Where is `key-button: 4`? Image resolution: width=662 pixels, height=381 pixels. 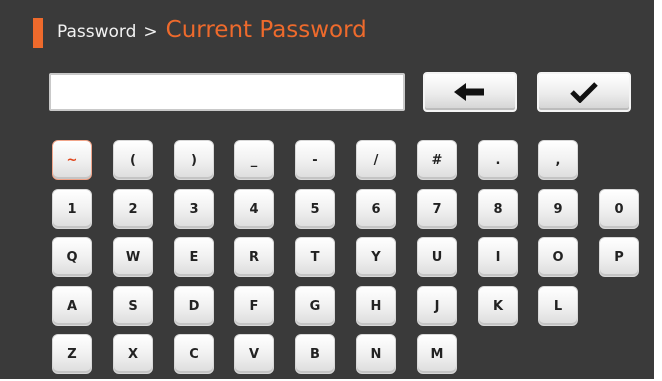 key-button: 4 is located at coordinates (254, 209).